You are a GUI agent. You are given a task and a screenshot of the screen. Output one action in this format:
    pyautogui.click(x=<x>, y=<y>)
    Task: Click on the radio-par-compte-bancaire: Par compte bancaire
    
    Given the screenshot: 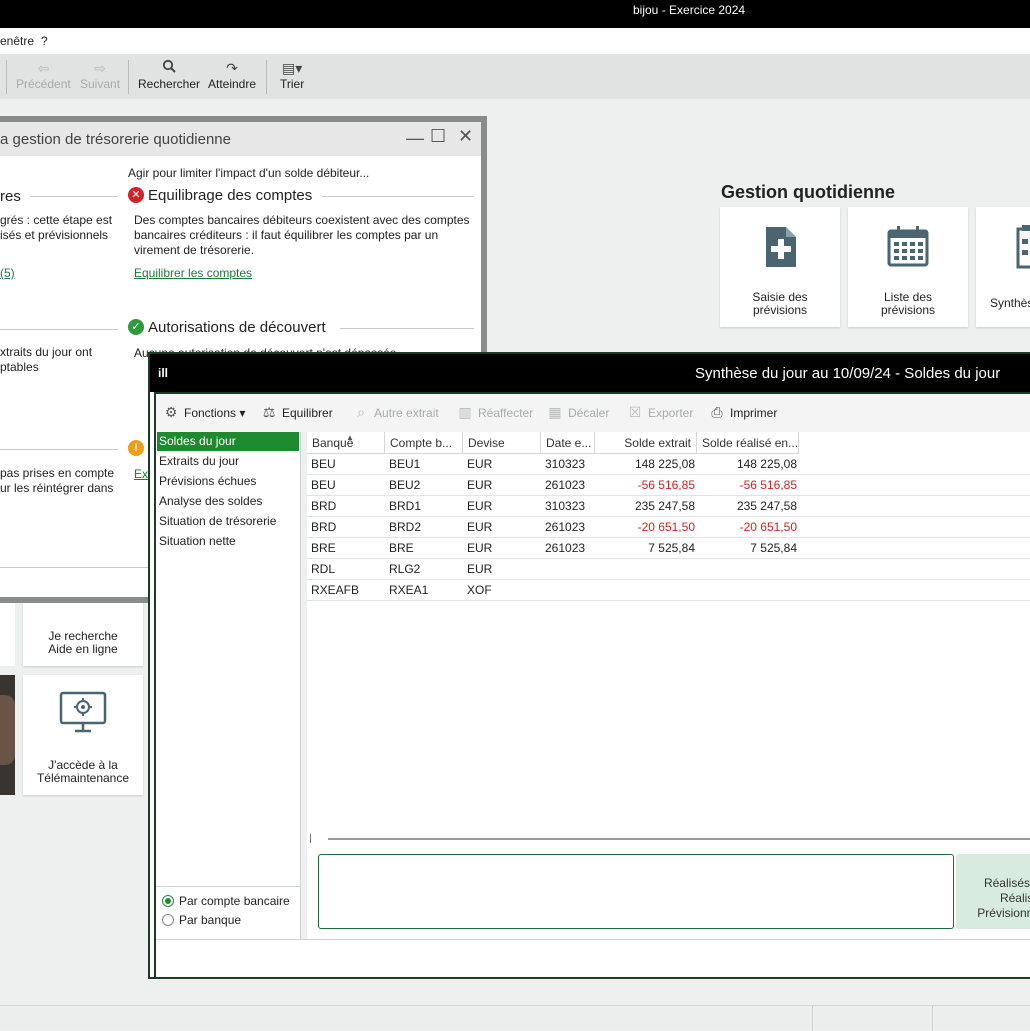 What is the action you would take?
    pyautogui.click(x=226, y=901)
    